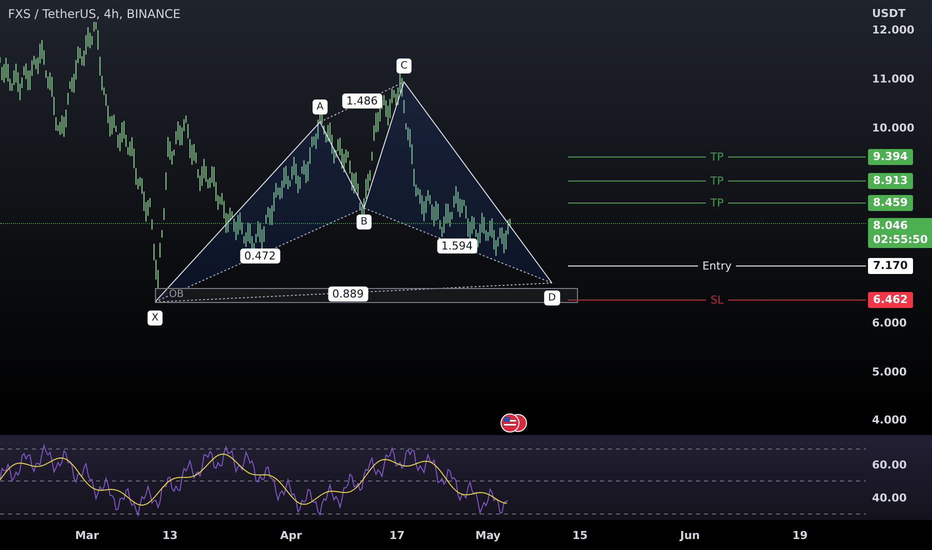 The height and width of the screenshot is (550, 932). What do you see at coordinates (800, 535) in the screenshot?
I see `time-tick: 19` at bounding box center [800, 535].